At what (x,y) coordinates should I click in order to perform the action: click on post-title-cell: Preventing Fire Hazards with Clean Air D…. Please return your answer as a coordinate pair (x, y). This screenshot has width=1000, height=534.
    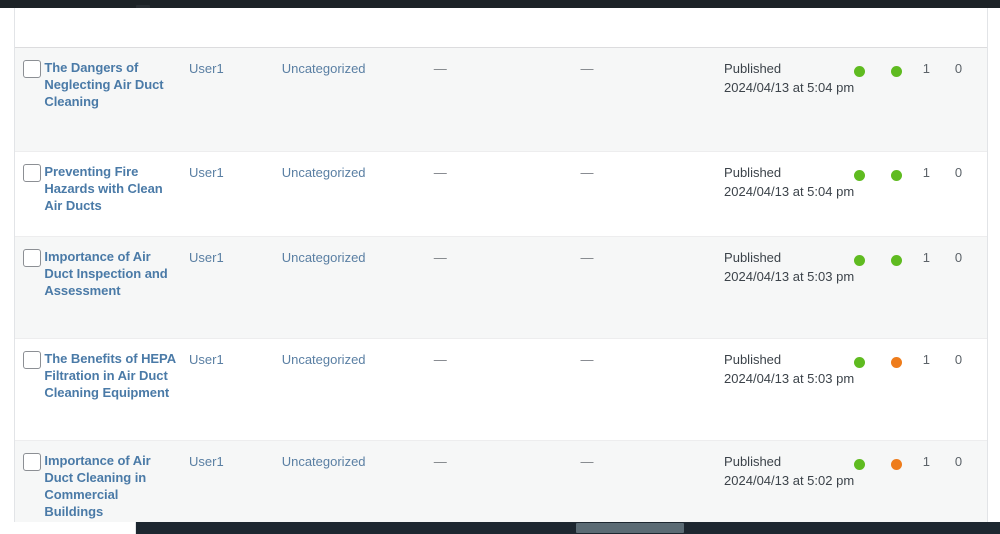
    Looking at the image, I should click on (116, 183).